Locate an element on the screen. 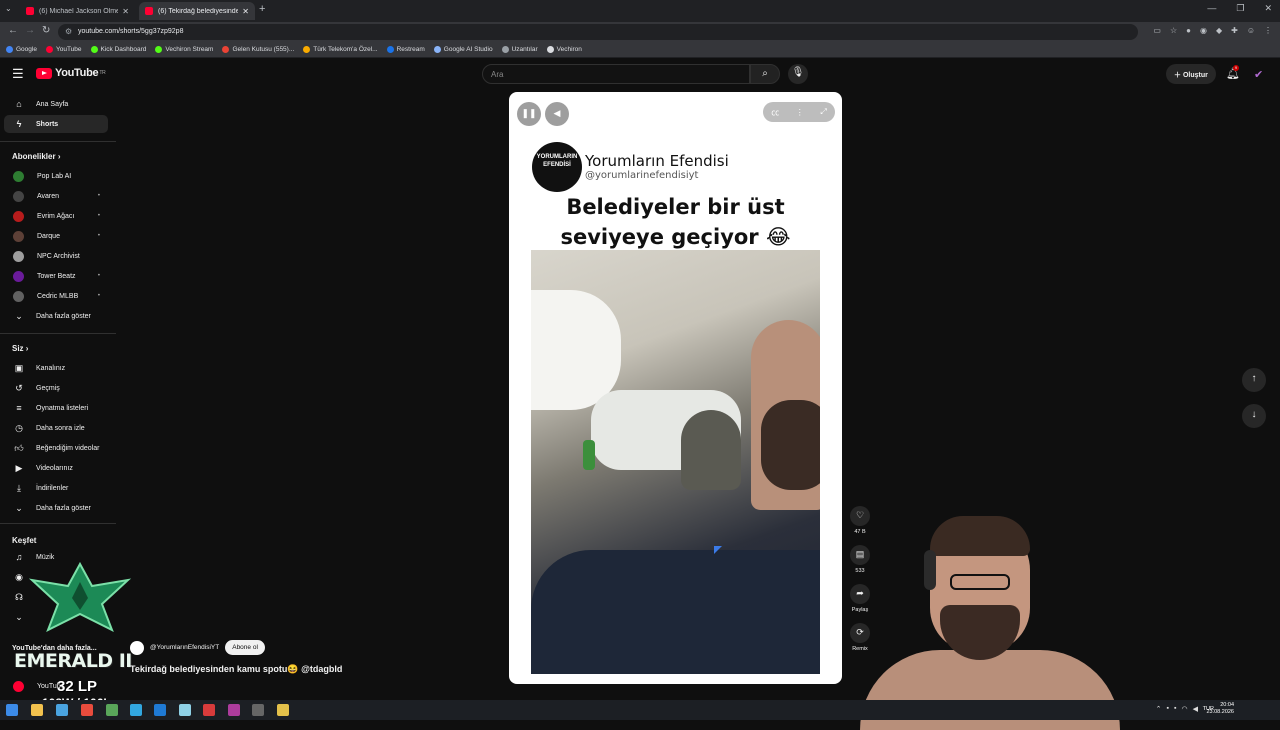 Image resolution: width=1280 pixels, height=730 pixels. sidebar-item-liked-videos: 👍︎ Beğendiğim videolar is located at coordinates (56, 448).